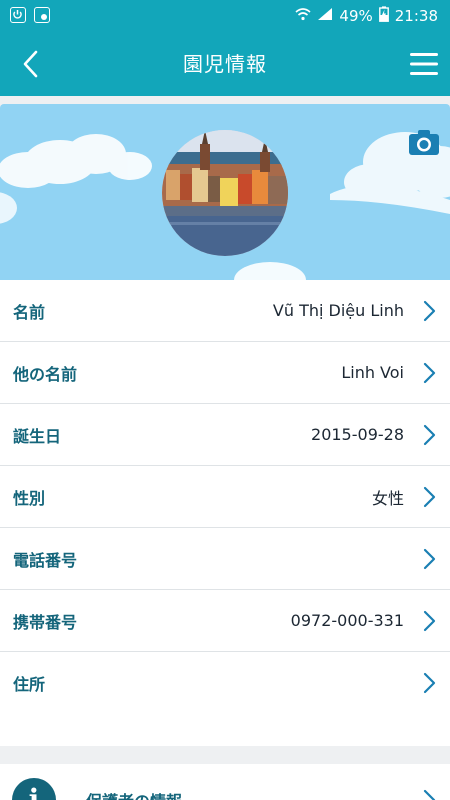  I want to click on field-label: 住所, so click(29, 684).